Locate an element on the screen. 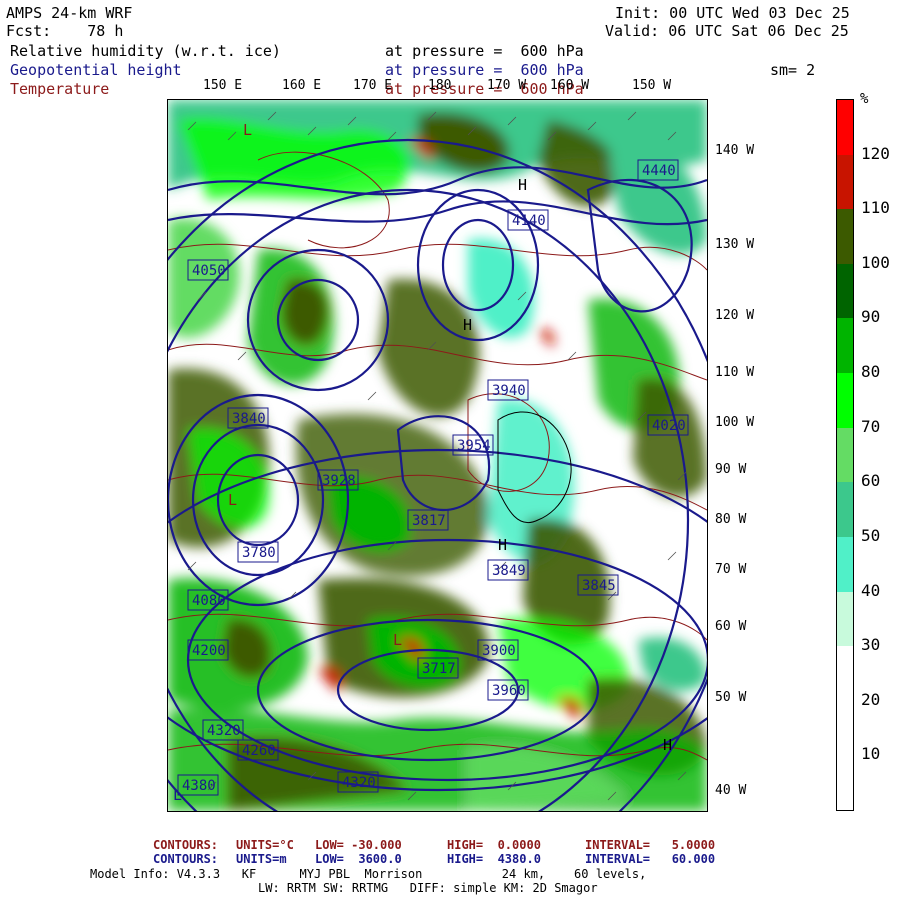  height-label-box: 3717 is located at coordinates (438, 668).